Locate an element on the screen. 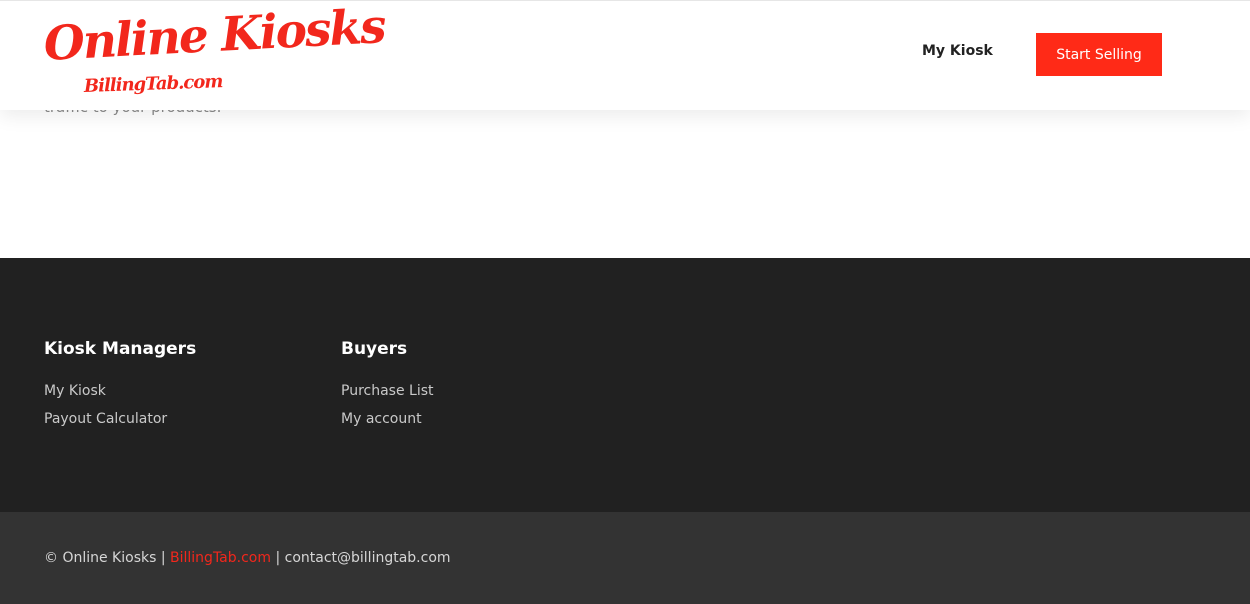 The height and width of the screenshot is (604, 1250). logo-sub-text: BillingTab.com is located at coordinates (153, 84).